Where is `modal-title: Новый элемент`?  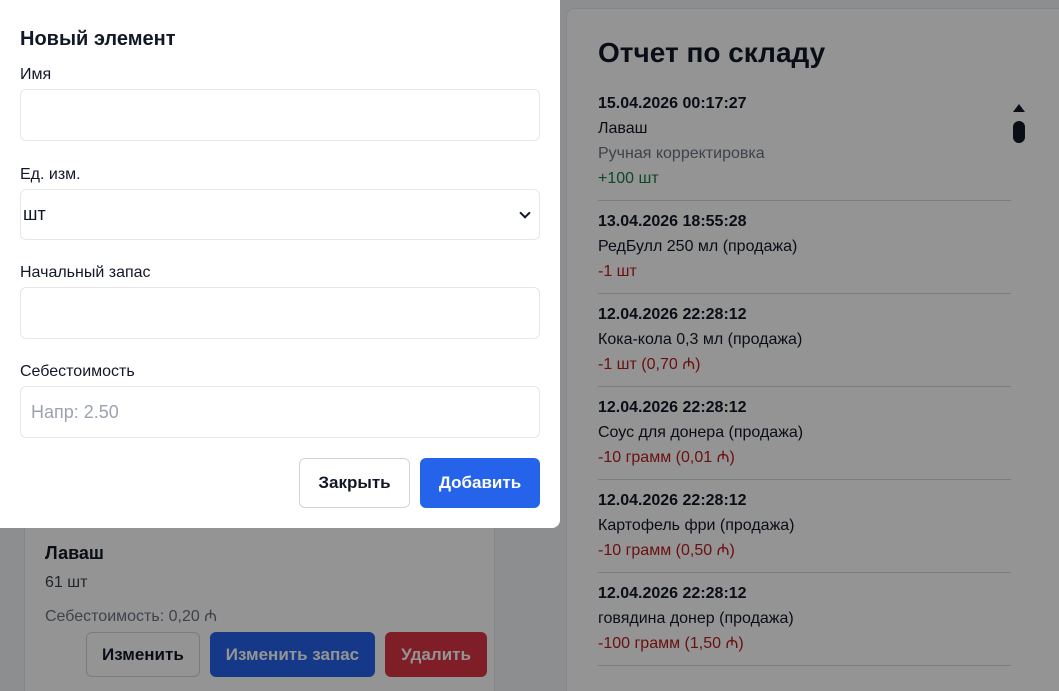
modal-title: Новый элемент is located at coordinates (98, 39).